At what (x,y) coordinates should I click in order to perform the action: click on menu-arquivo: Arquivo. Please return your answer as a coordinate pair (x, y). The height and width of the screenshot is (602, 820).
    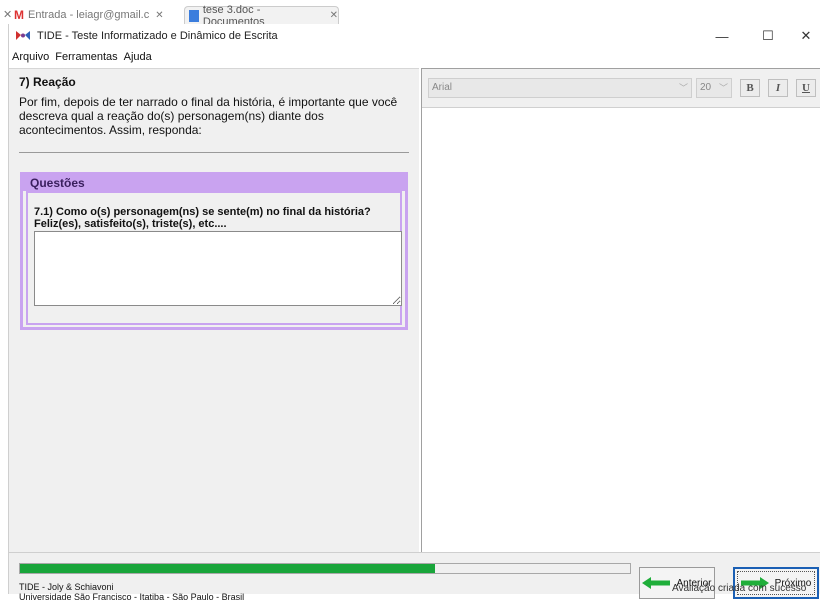
    Looking at the image, I should click on (30, 57).